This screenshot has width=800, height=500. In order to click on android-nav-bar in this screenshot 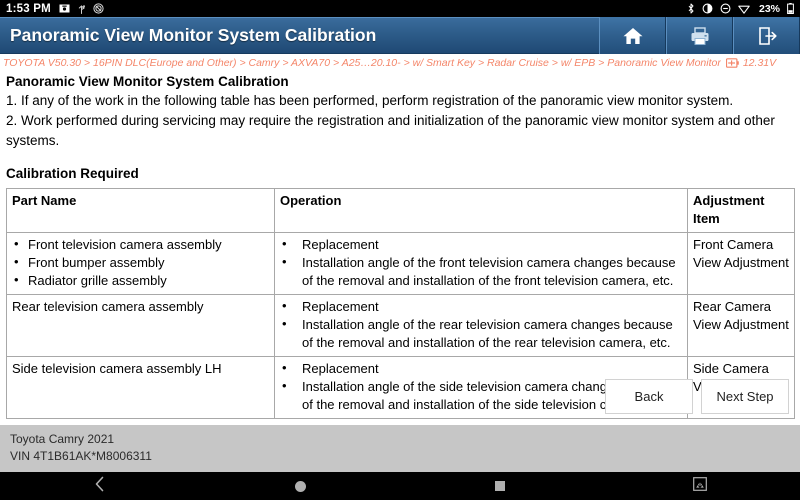, I will do `click(400, 486)`.